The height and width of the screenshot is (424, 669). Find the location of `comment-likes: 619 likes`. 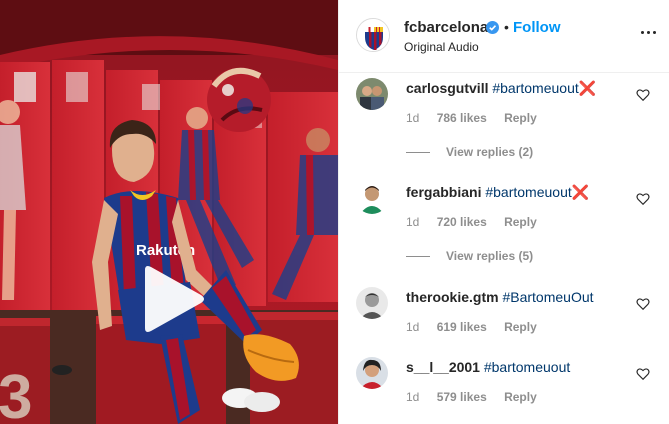

comment-likes: 619 likes is located at coordinates (462, 327).